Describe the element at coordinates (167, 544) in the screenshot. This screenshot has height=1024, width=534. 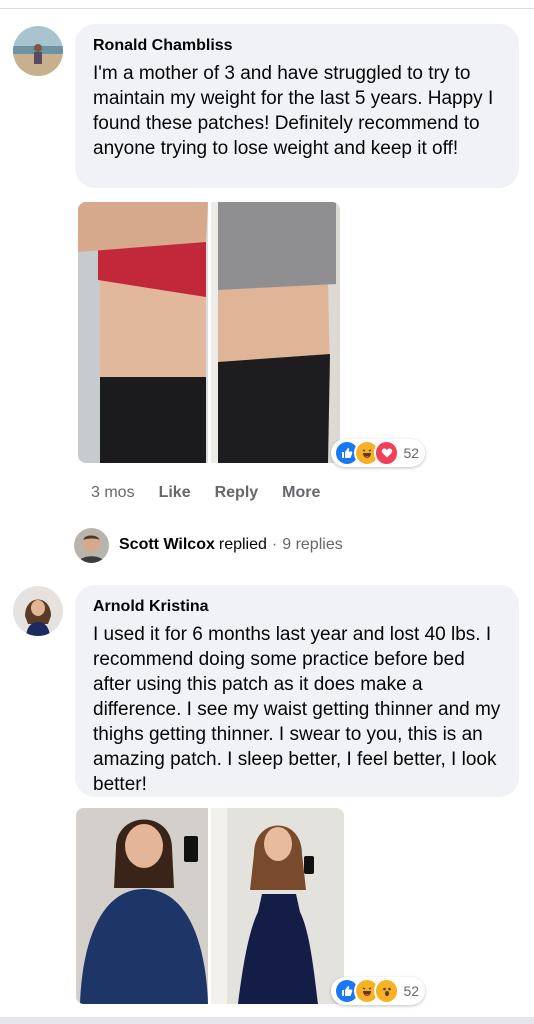
I see `replier-name: Scott Wilcox` at that location.